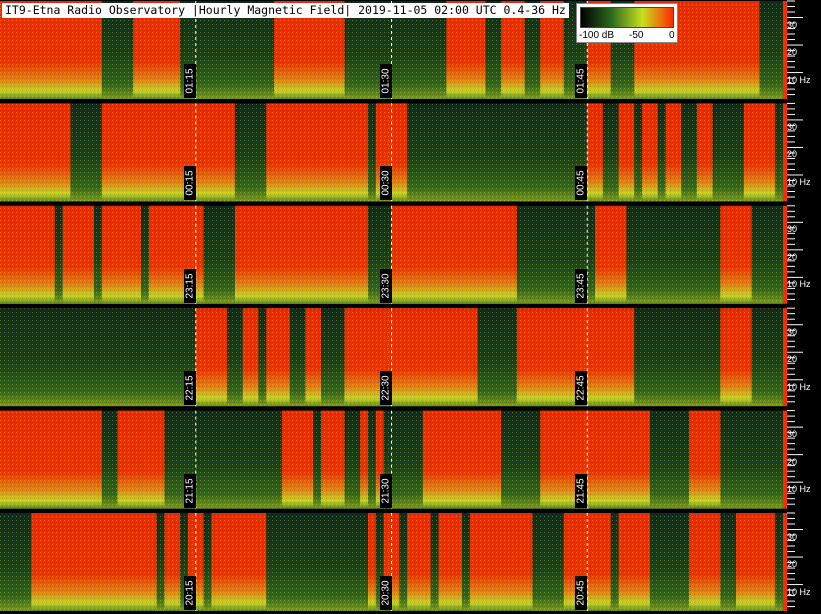  I want to click on time-mark-label: 00:45, so click(581, 183).